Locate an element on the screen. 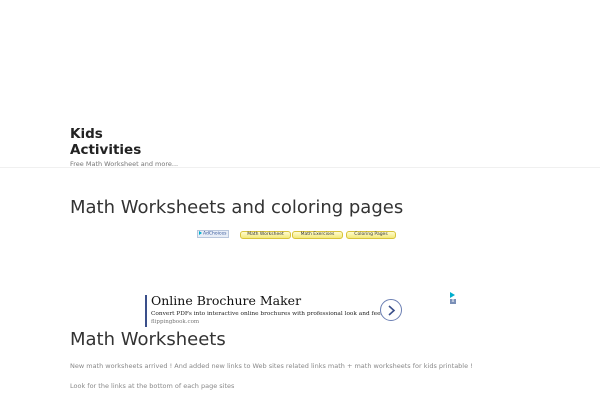 This screenshot has width=600, height=400. page-title: Math Worksheets and coloring pages is located at coordinates (237, 207).